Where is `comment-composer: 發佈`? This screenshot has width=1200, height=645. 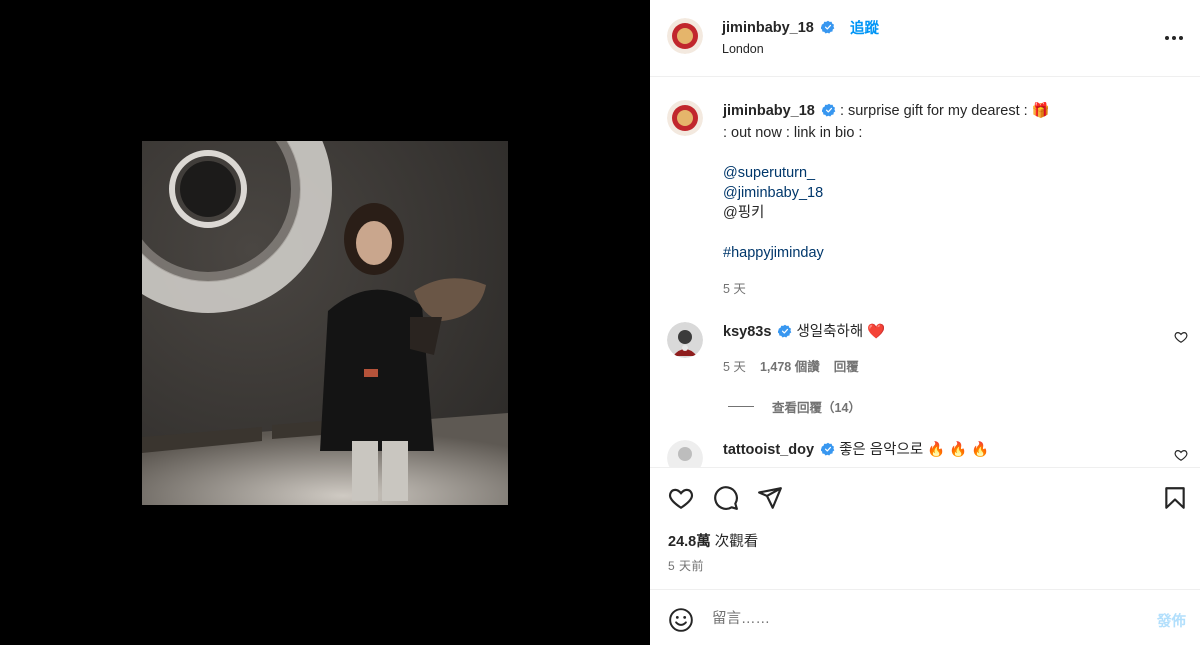 comment-composer: 發佈 is located at coordinates (925, 617).